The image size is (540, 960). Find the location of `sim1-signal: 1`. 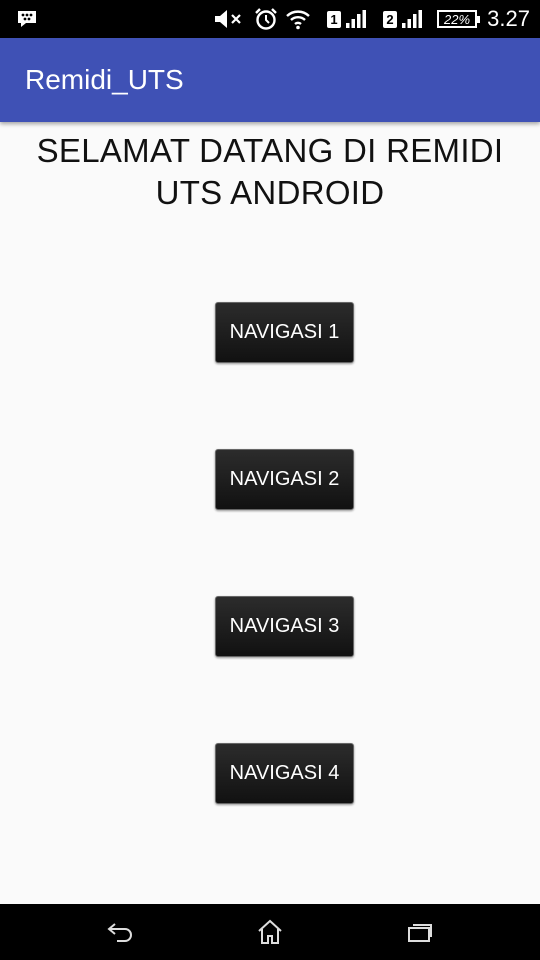

sim1-signal: 1 is located at coordinates (347, 19).